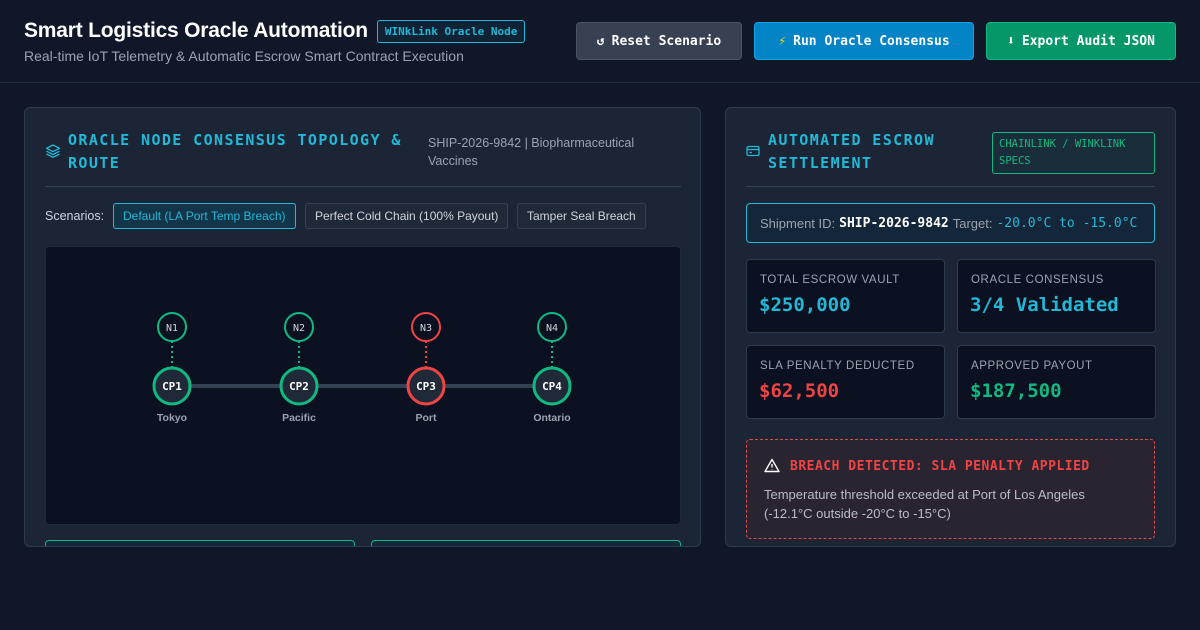 The image size is (1200, 630). Describe the element at coordinates (799, 391) in the screenshot. I see `stat-value: $62,500` at that location.